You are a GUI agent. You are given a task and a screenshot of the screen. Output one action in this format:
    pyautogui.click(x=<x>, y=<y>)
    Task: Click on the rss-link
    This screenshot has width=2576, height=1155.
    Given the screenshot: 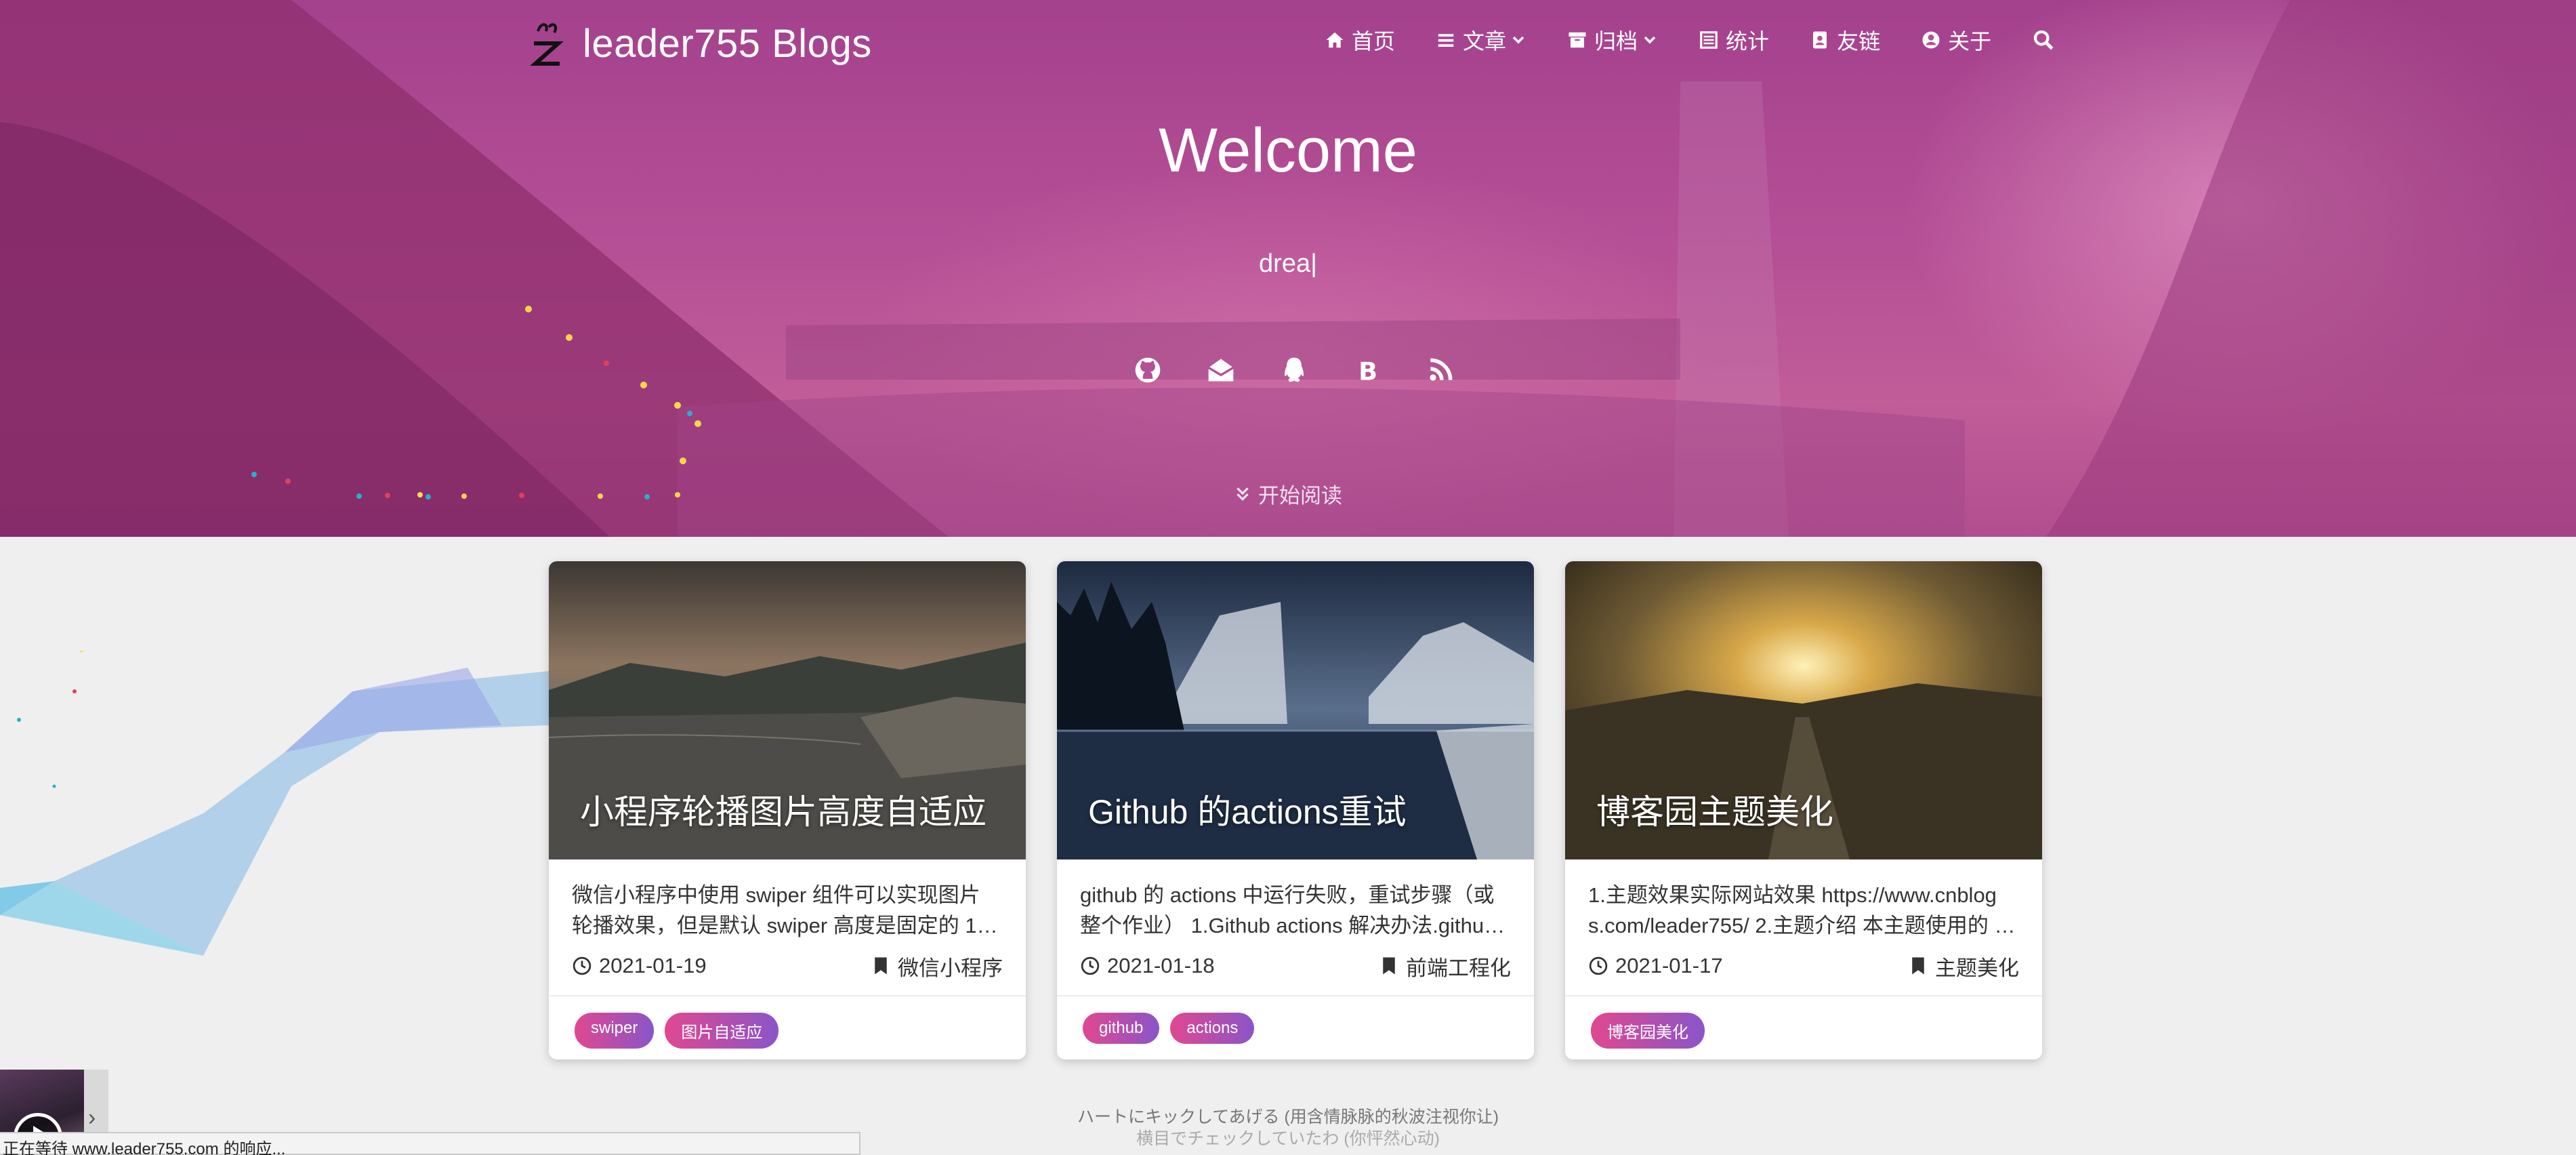 What is the action you would take?
    pyautogui.click(x=1440, y=370)
    